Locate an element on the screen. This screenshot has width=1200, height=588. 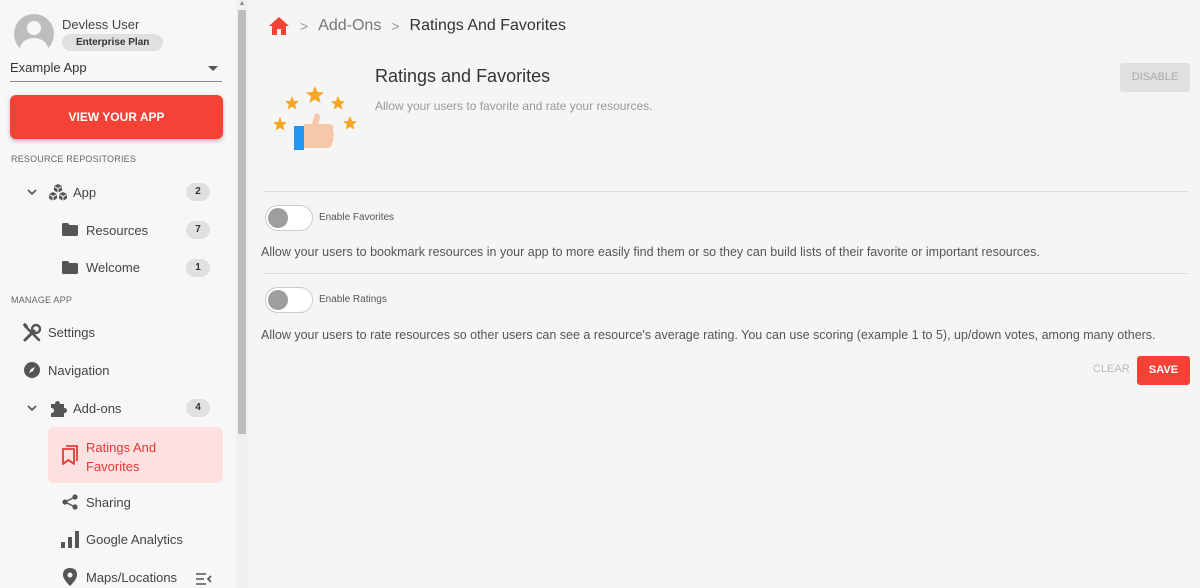
sidebar-item-addons: Add-ons 4 is located at coordinates (118, 408).